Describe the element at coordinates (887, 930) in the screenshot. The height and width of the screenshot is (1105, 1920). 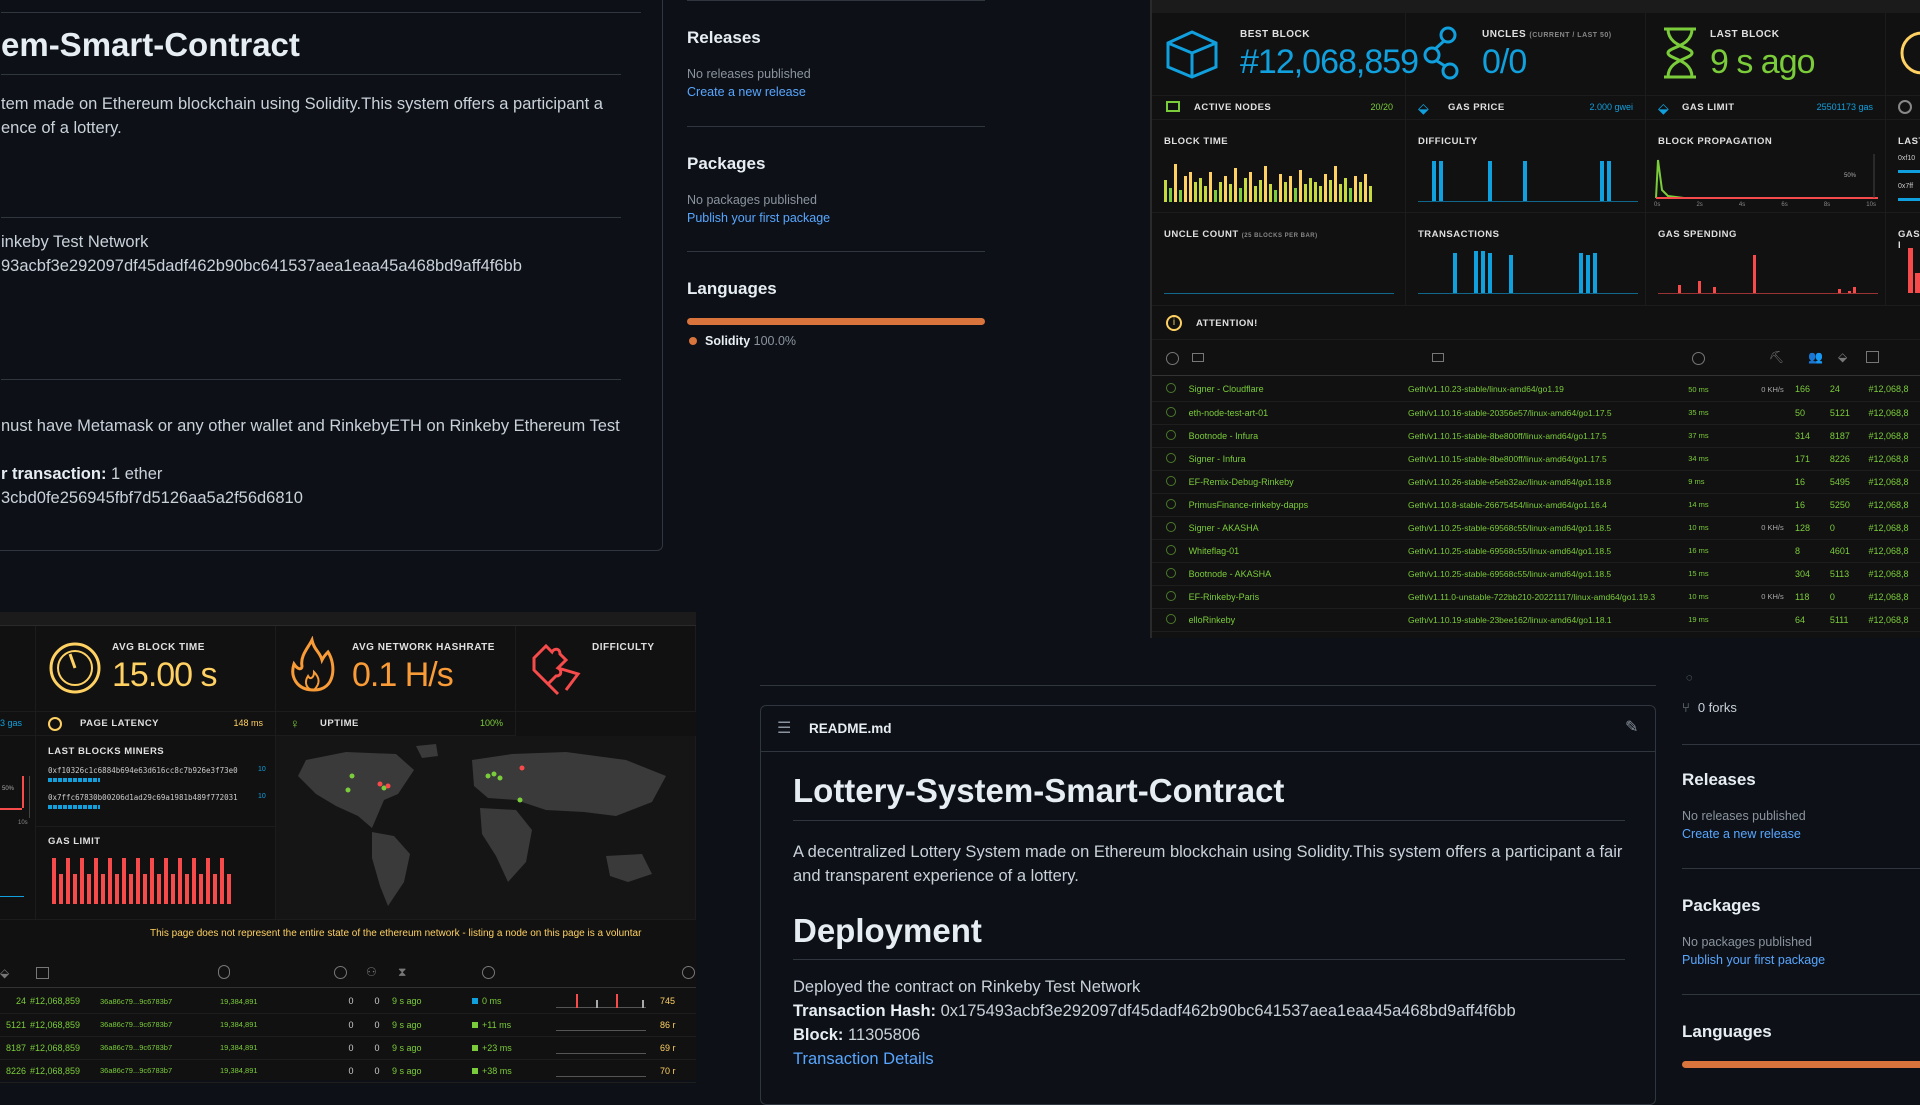
I see `readme-deployment-heading: Deployment` at that location.